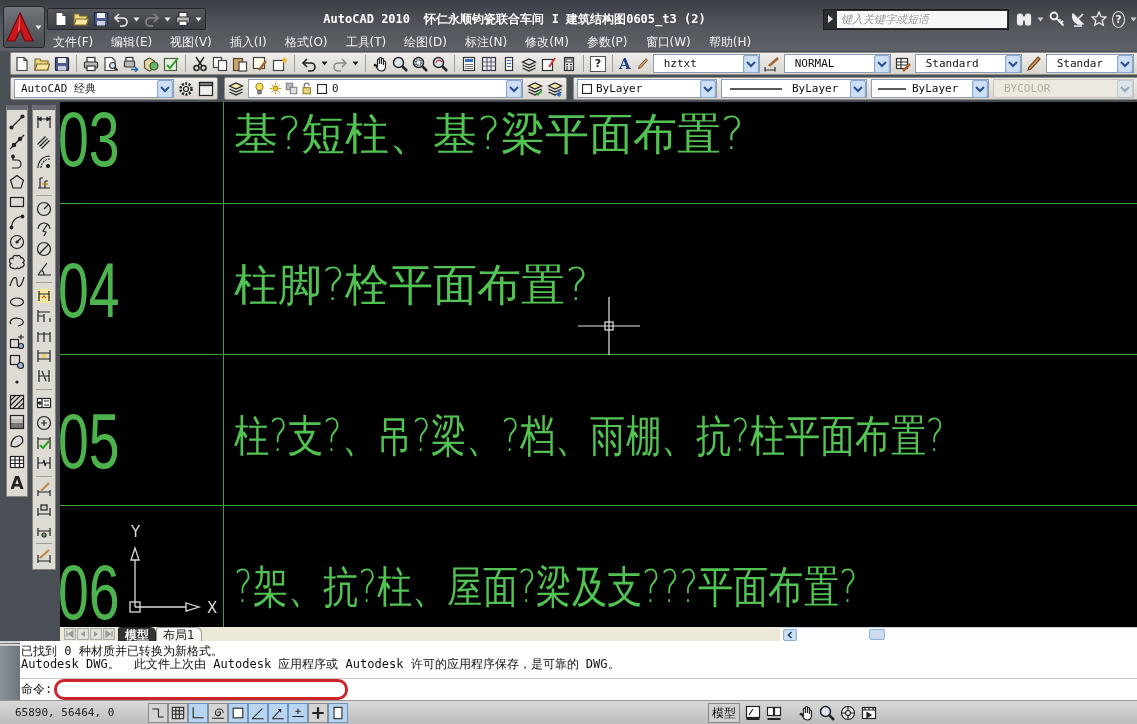  What do you see at coordinates (1024, 19) in the screenshot?
I see `binoculars-icon` at bounding box center [1024, 19].